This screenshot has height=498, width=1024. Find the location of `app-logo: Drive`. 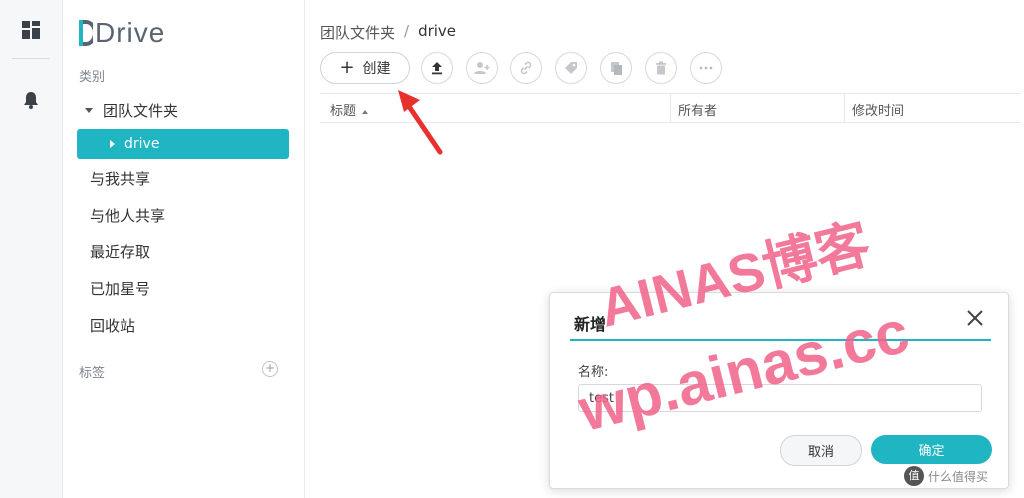

app-logo: Drive is located at coordinates (122, 33).